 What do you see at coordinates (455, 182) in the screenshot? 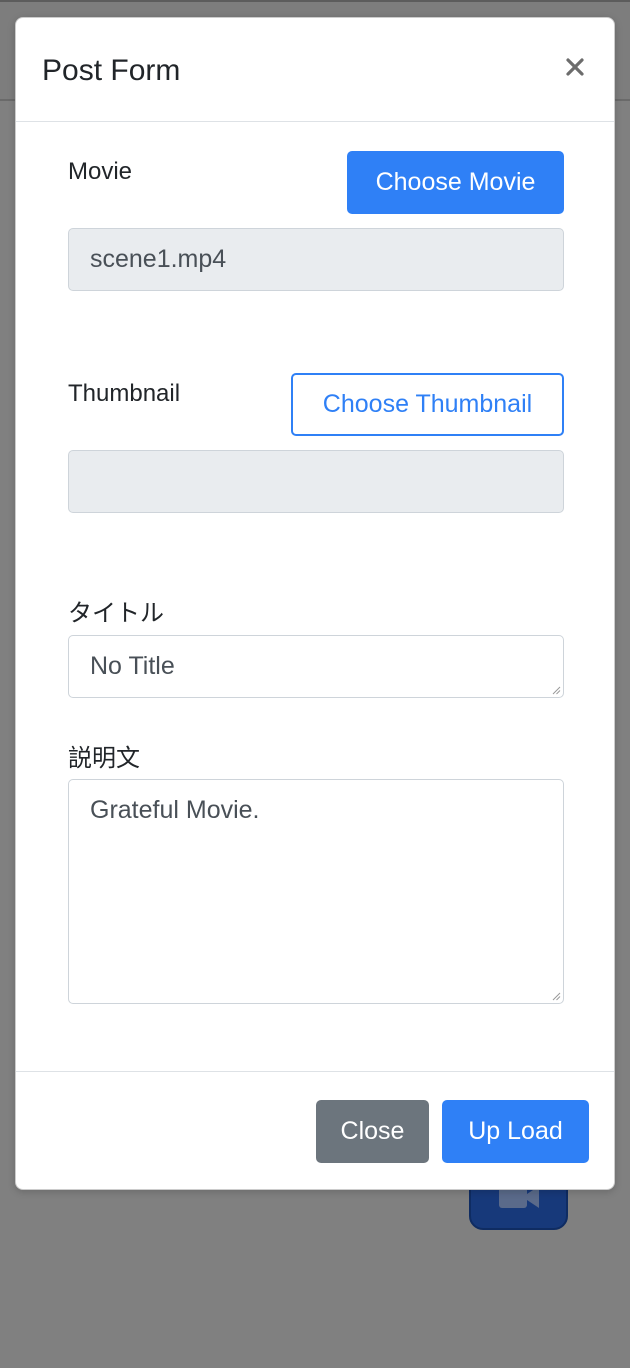
I see `choose-movie-button: Choose Movie` at bounding box center [455, 182].